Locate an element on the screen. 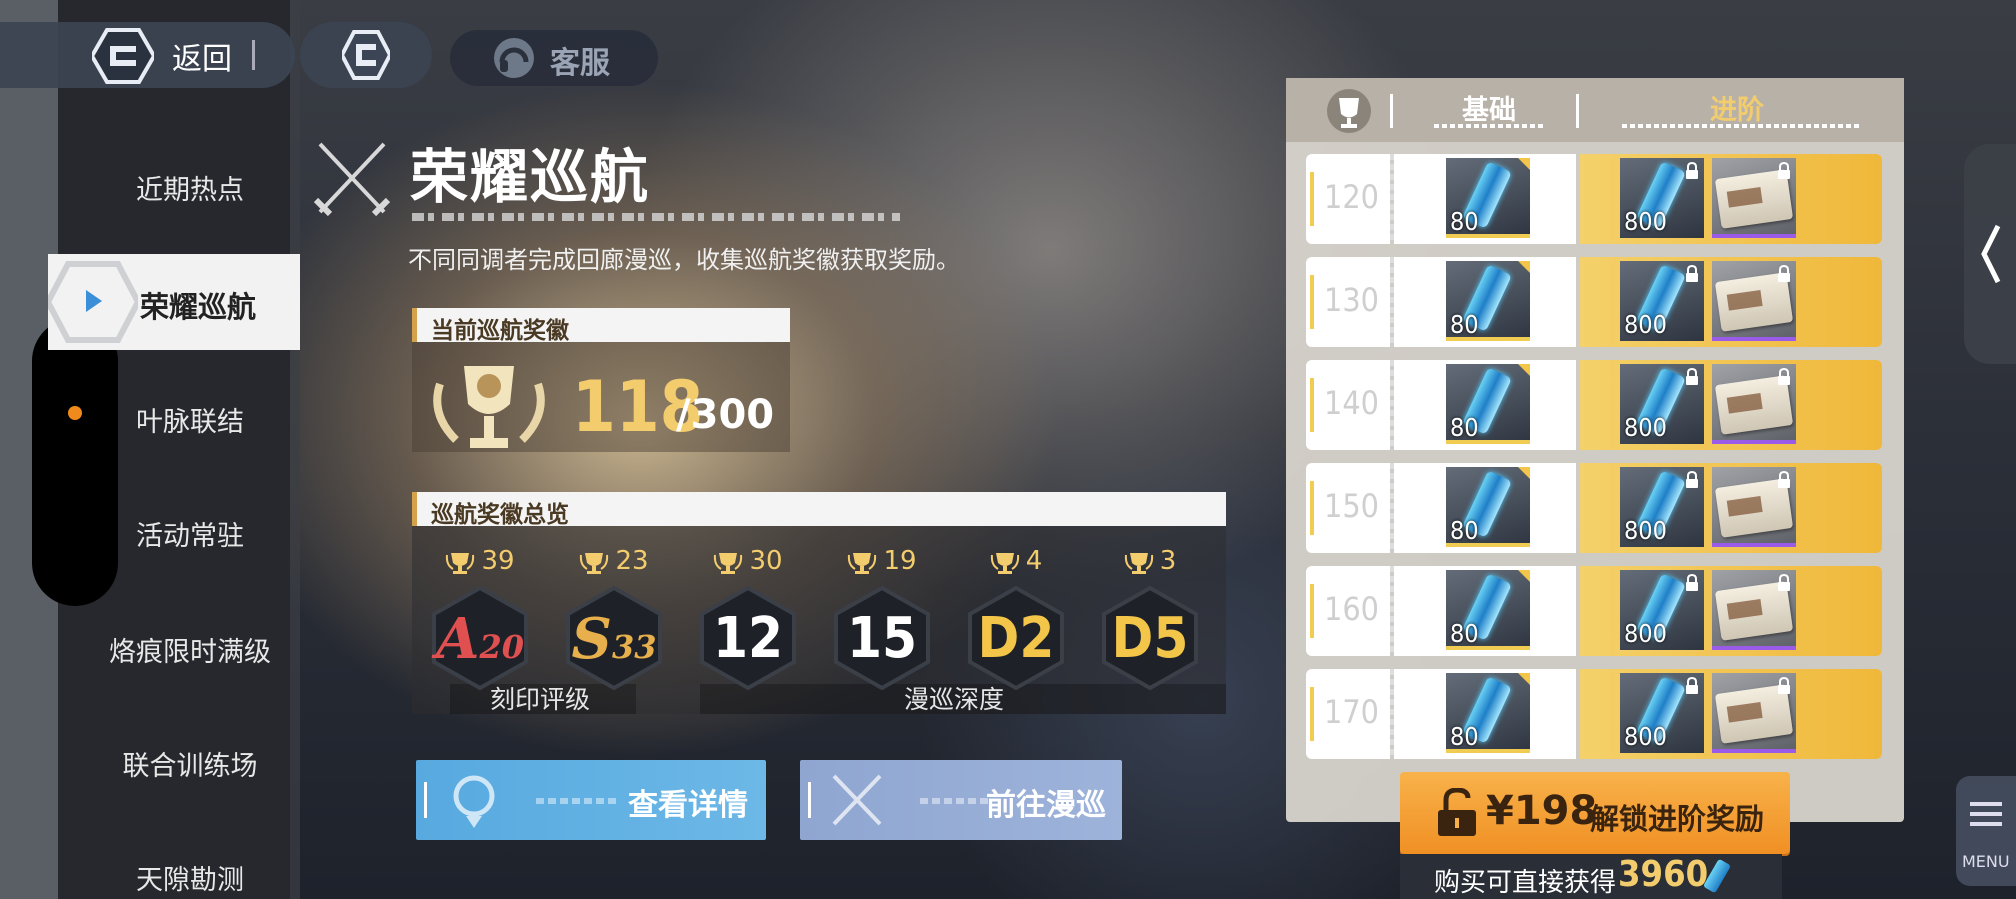 The height and width of the screenshot is (899, 2016). menu-button: MENU is located at coordinates (1986, 831).